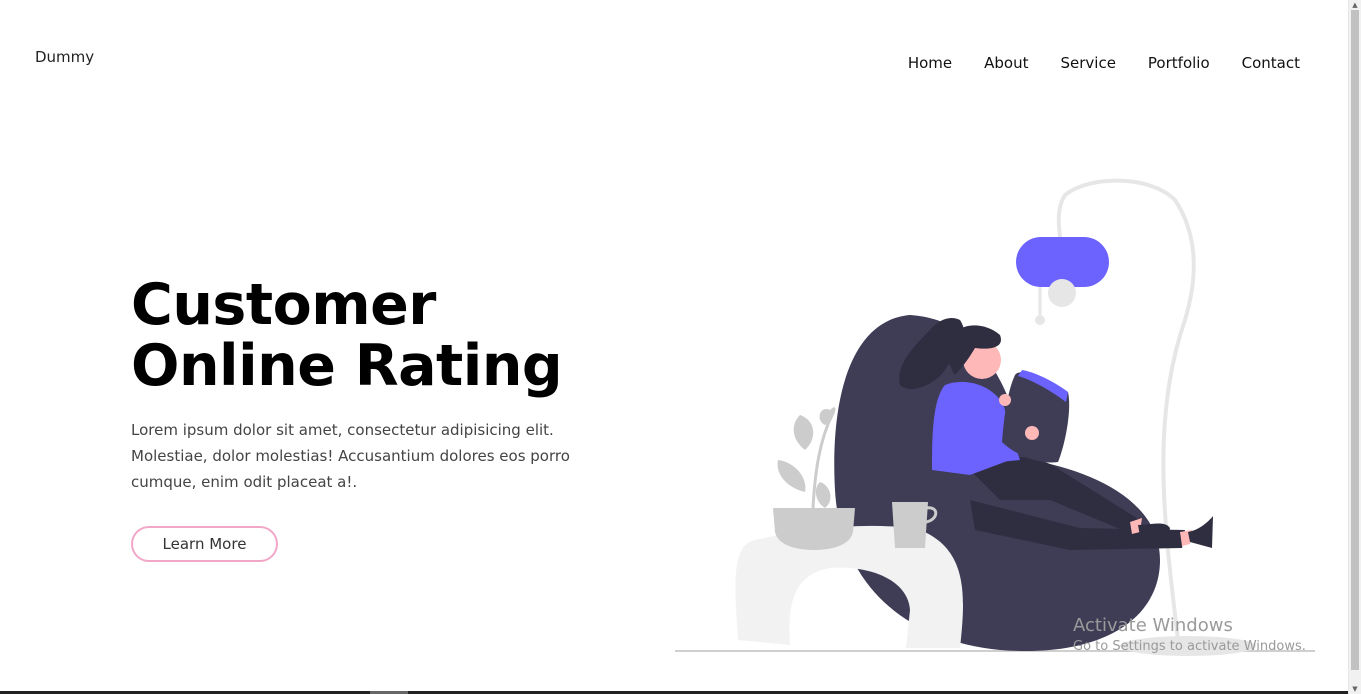 This screenshot has height=694, width=1361. Describe the element at coordinates (1189, 646) in the screenshot. I see `watermark-subtitle: Go to Settings to activate Windows.` at that location.